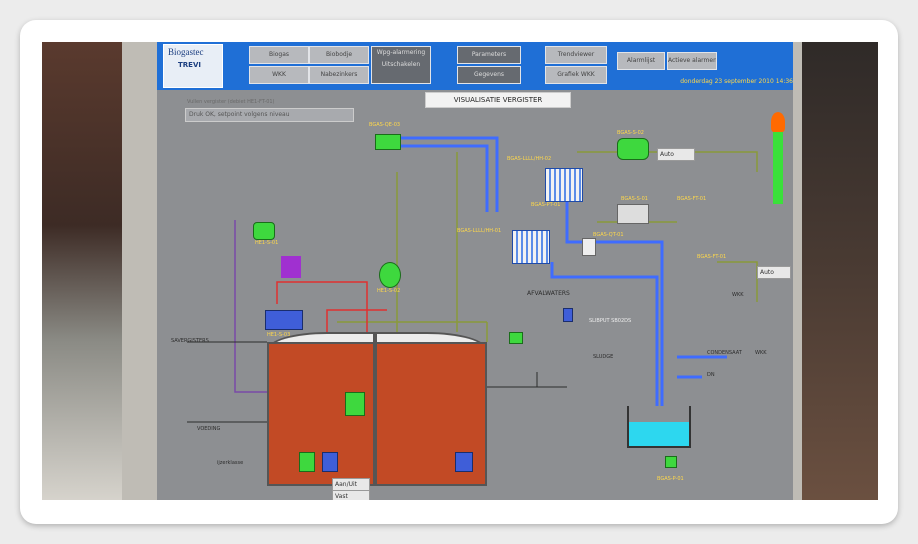 Image resolution: width=918 pixels, height=544 pixels. I want to click on mixer-he1-s02, so click(390, 275).